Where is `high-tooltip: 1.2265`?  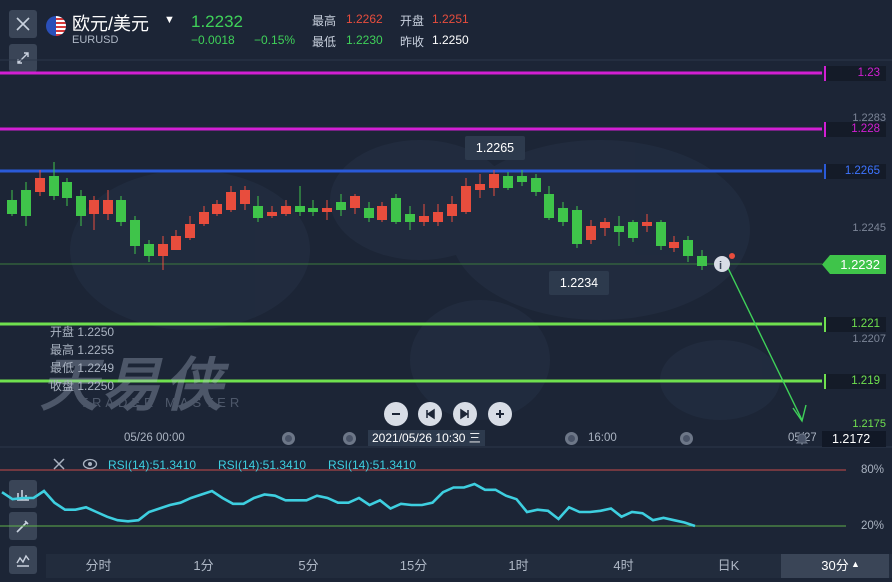
high-tooltip: 1.2265 is located at coordinates (495, 148).